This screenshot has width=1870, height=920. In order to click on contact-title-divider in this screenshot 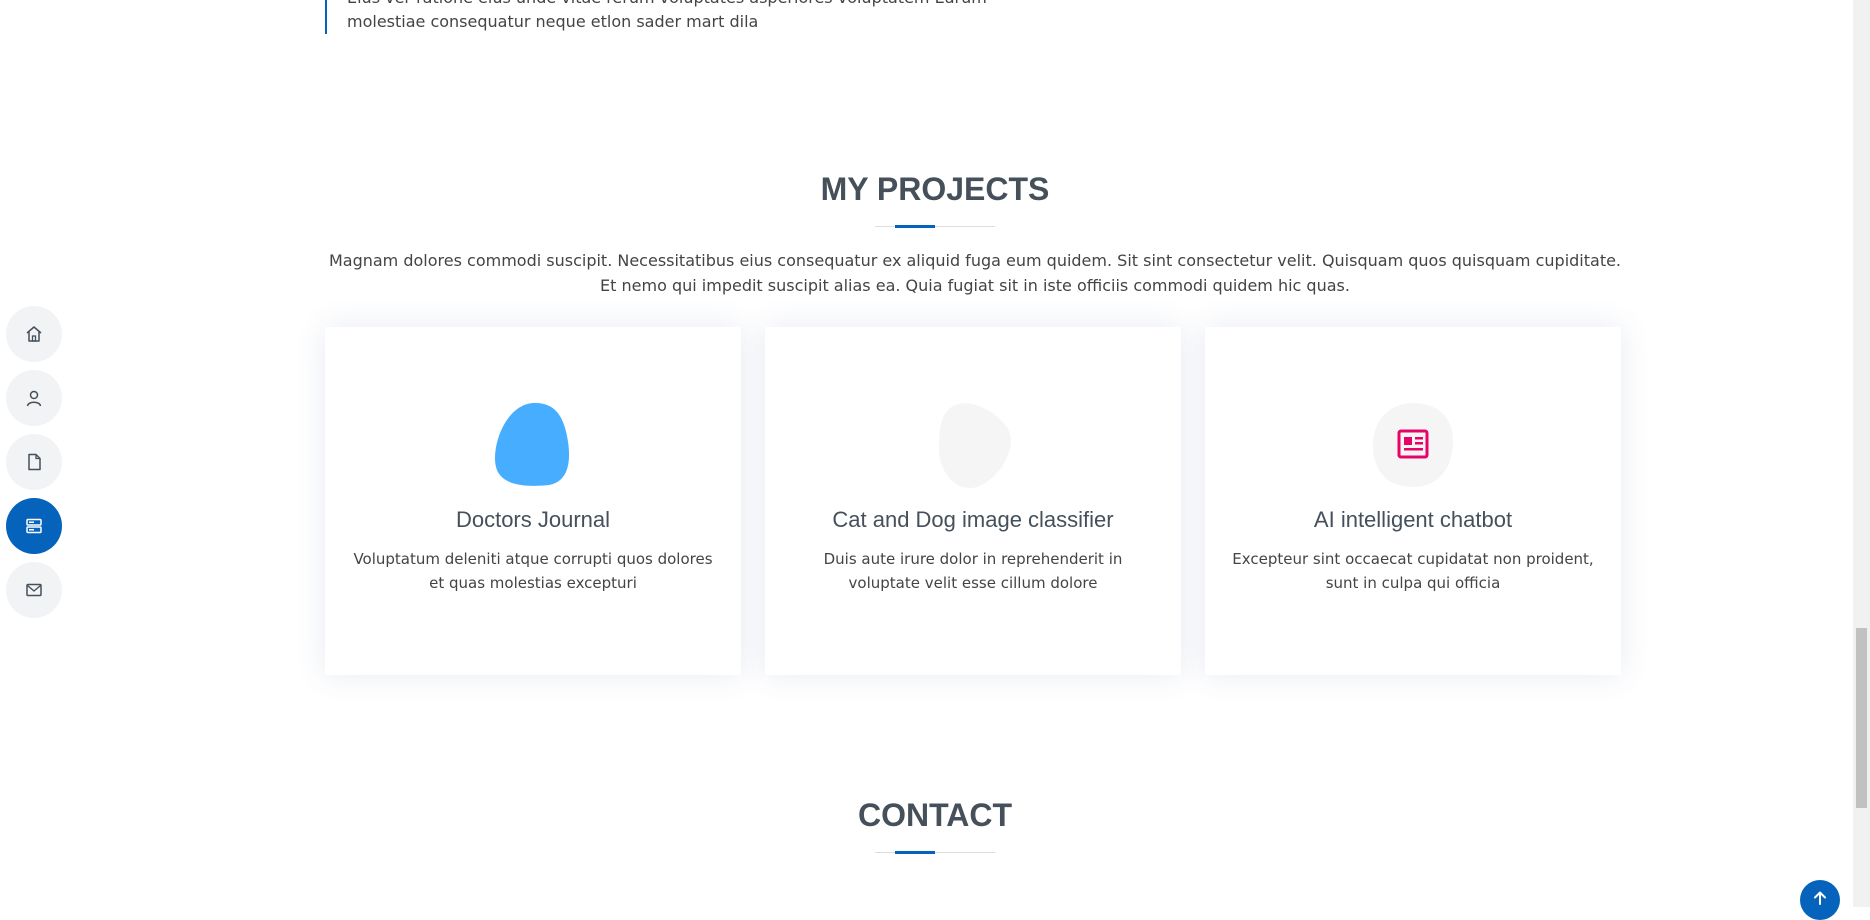, I will do `click(935, 852)`.